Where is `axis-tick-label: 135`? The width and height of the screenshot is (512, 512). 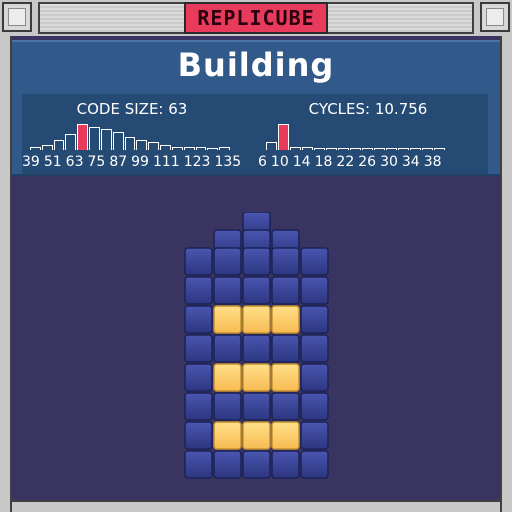 axis-tick-label: 135 is located at coordinates (228, 162).